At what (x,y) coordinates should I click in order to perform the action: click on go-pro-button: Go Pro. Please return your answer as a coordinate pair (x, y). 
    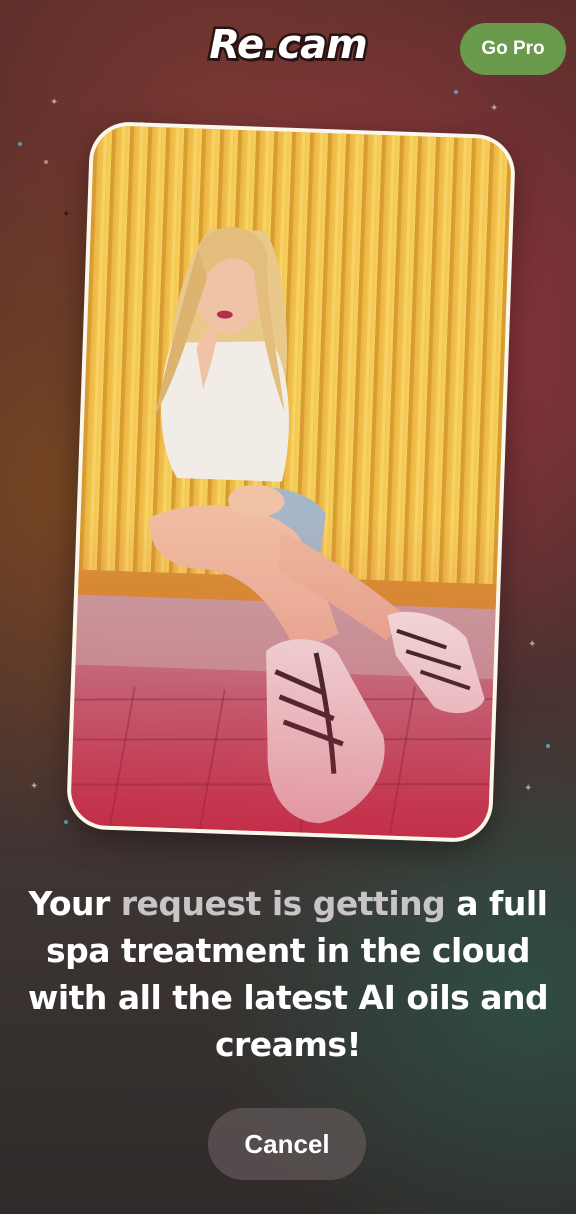
    Looking at the image, I should click on (513, 49).